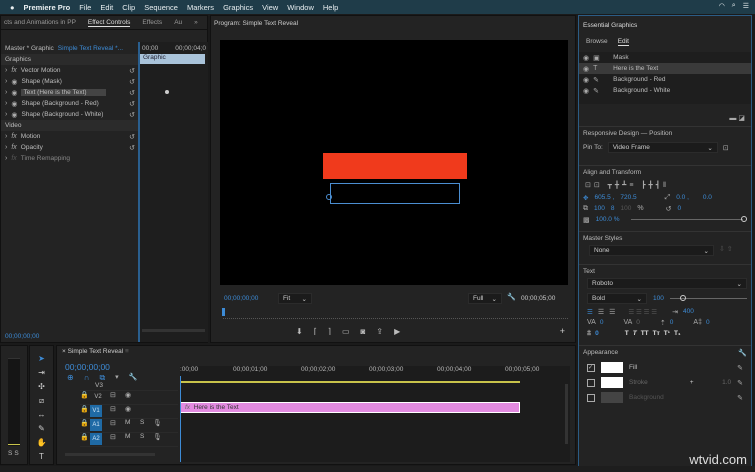 The height and width of the screenshot is (472, 755). Describe the element at coordinates (256, 23) in the screenshot. I see `program-title: Program: Simple Text Reveal` at that location.